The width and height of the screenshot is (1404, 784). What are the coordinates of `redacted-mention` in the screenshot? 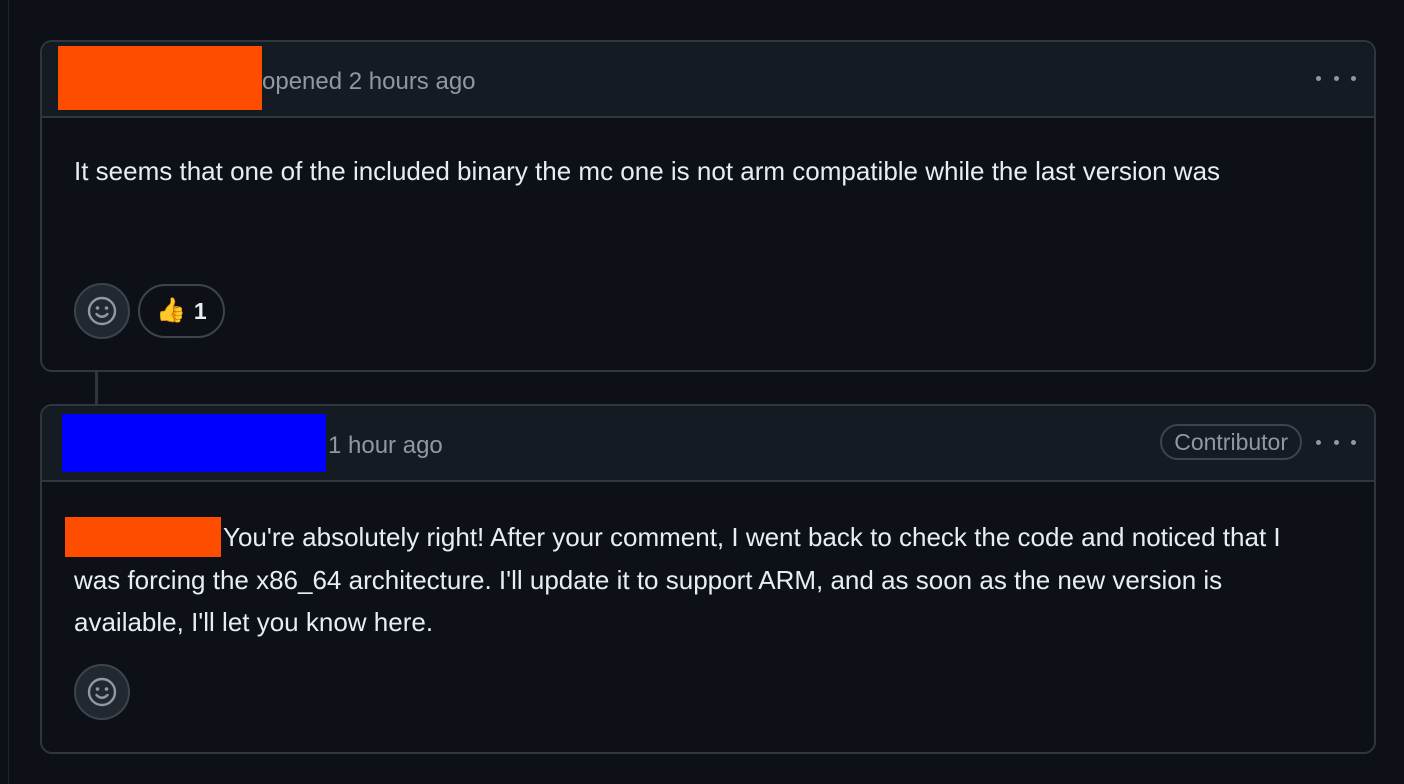 It's located at (143, 537).